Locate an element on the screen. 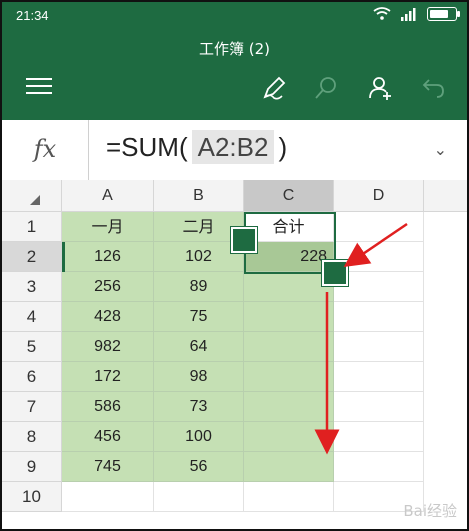 Image resolution: width=469 pixels, height=531 pixels. arrow-to-fill-handle is located at coordinates (375, 245).